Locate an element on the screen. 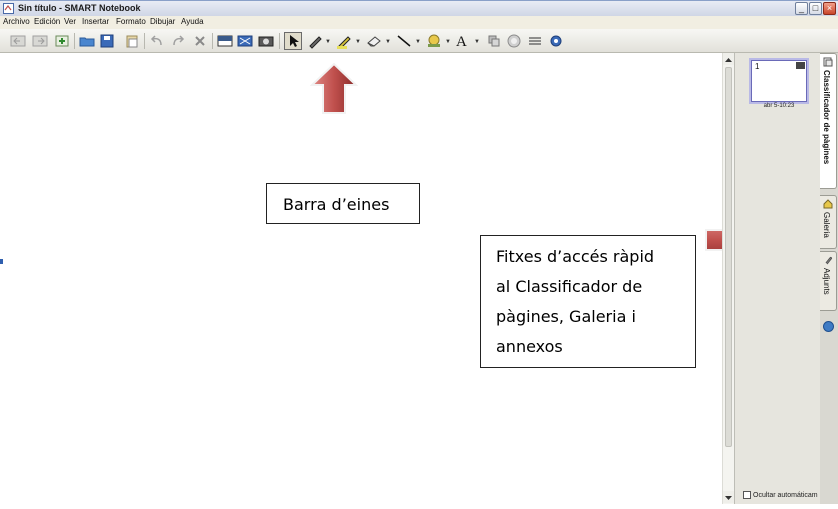 The width and height of the screenshot is (838, 509). menu-dibujar: Dibujar is located at coordinates (162, 21).